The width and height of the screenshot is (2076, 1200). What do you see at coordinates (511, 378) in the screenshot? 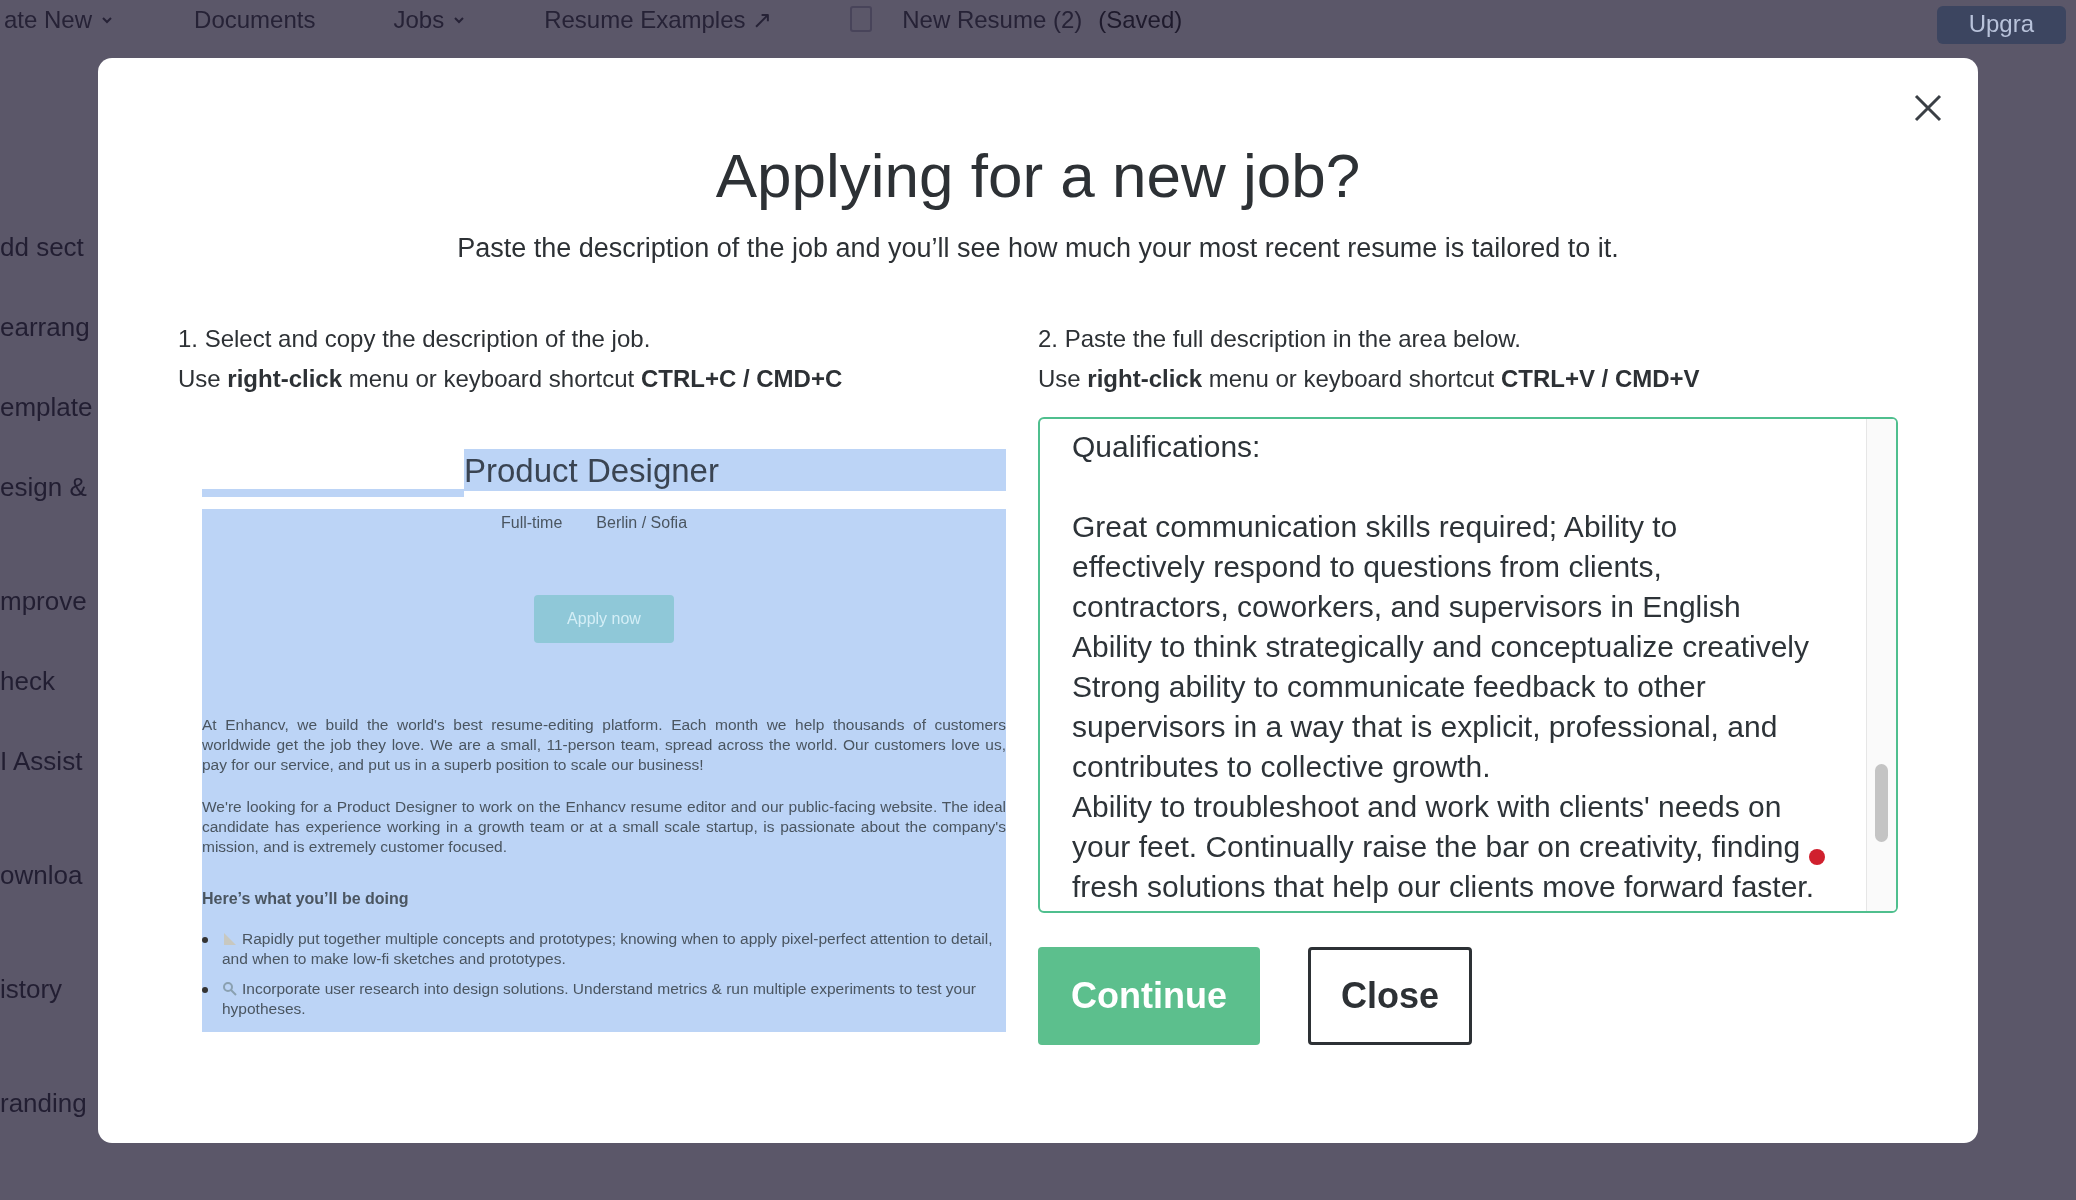
I see `step-instruction: Use right-click menu or keyboard shortcut CTRL+C / CMD+C` at bounding box center [511, 378].